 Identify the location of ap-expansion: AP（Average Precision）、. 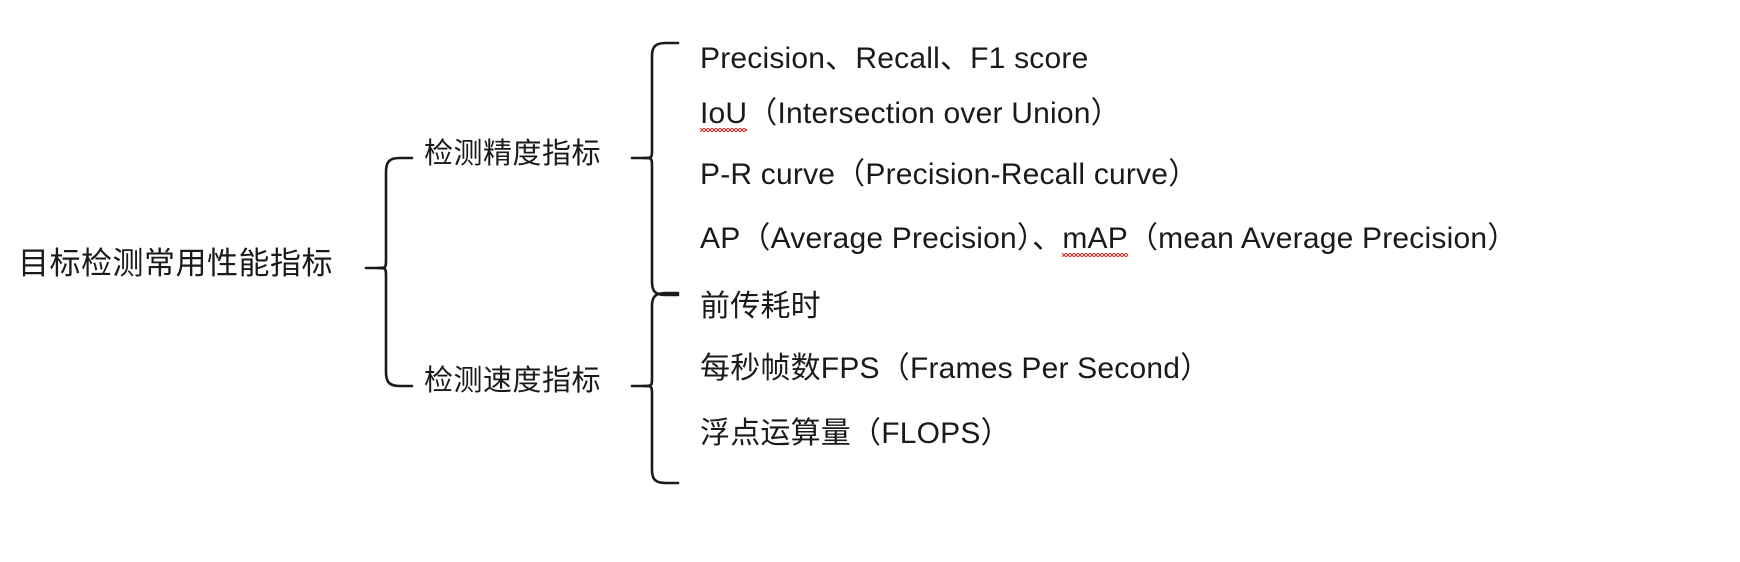
(881, 238).